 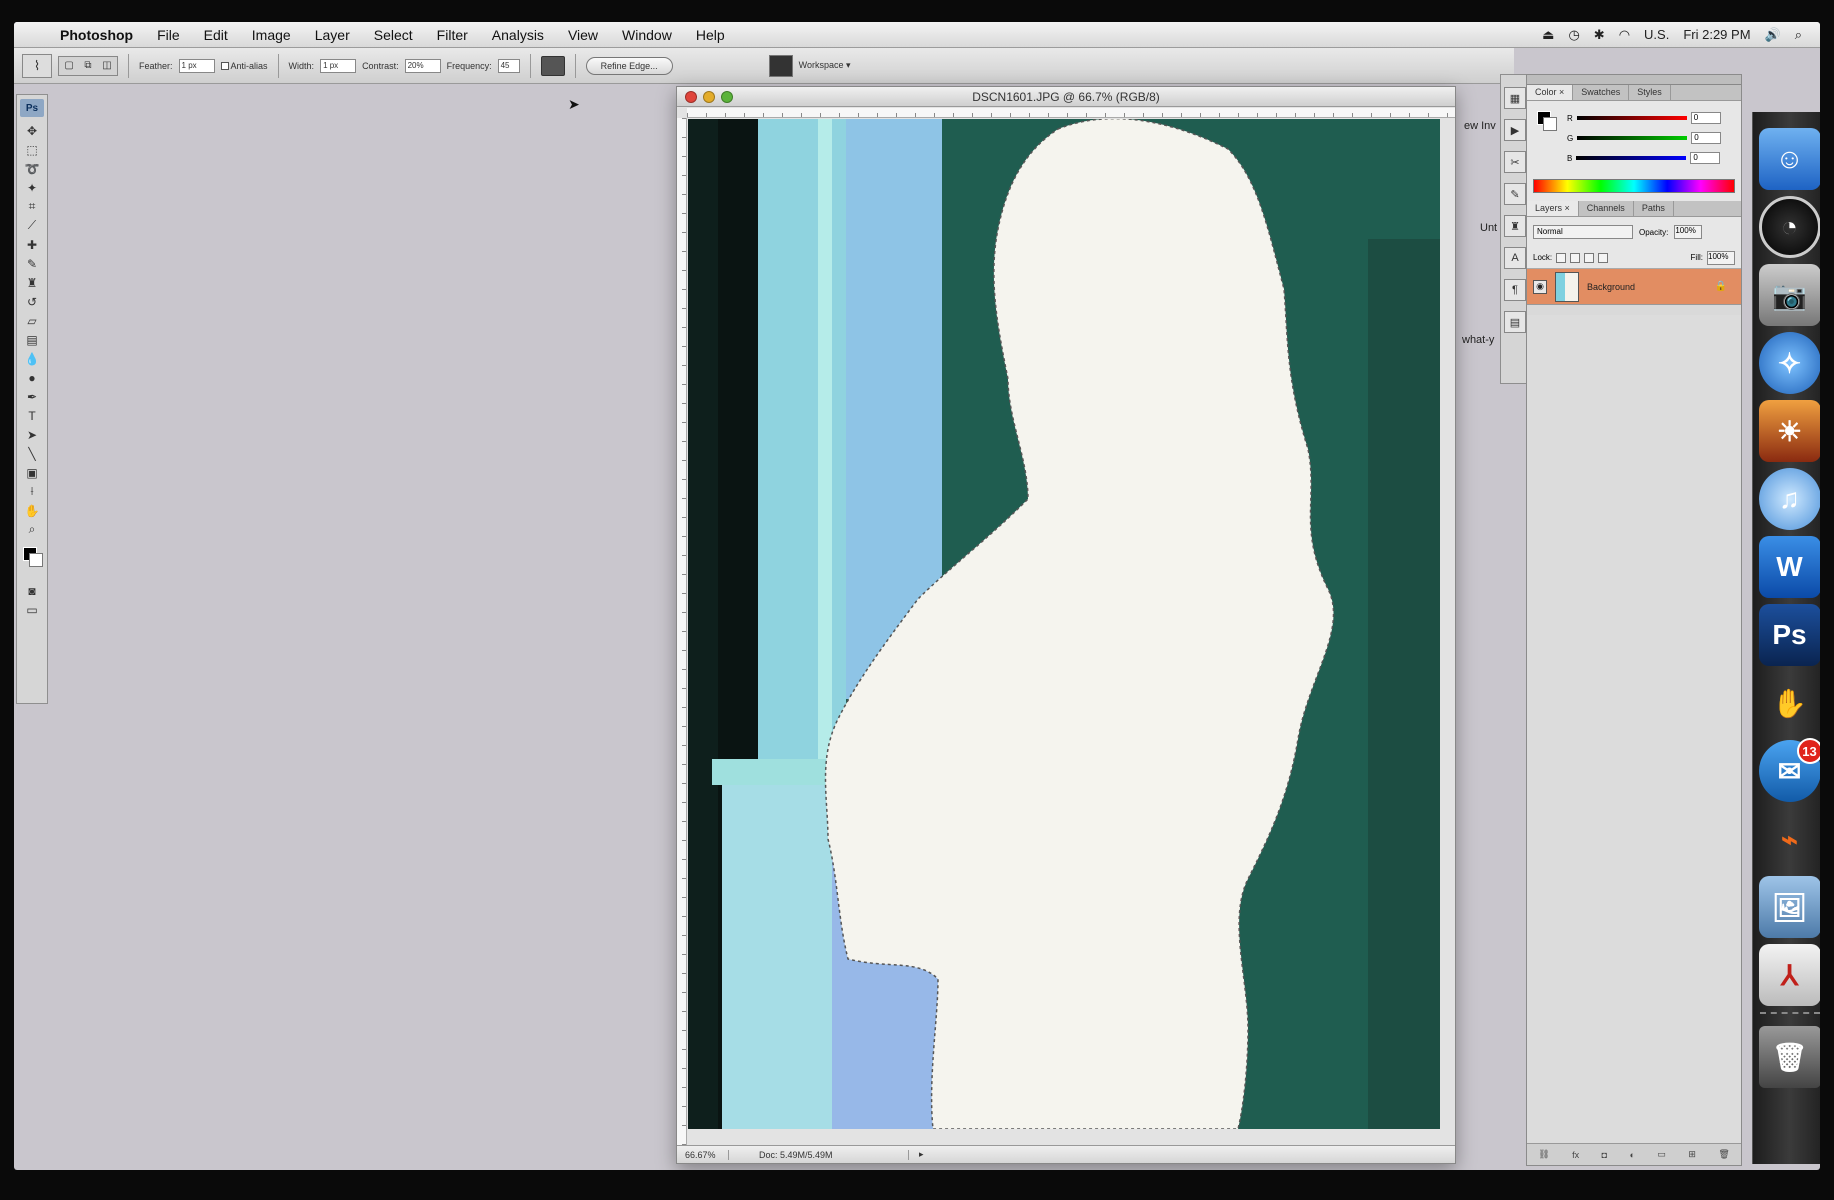 What do you see at coordinates (1634, 186) in the screenshot?
I see `color-spectrum-ramp` at bounding box center [1634, 186].